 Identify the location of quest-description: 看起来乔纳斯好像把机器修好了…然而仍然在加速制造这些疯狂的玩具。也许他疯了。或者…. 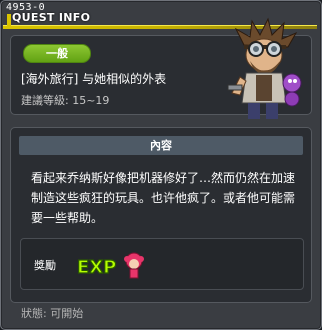
(163, 198).